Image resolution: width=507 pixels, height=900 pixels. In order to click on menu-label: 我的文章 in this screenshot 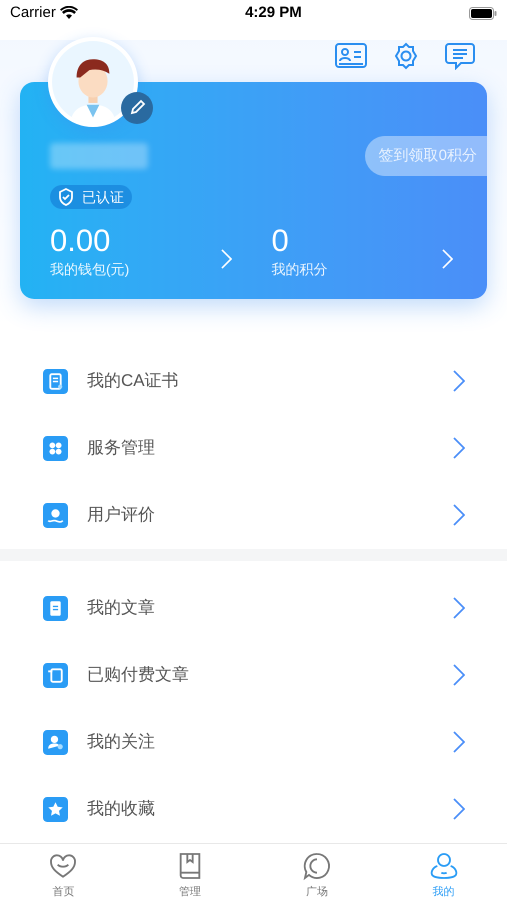, I will do `click(121, 608)`.